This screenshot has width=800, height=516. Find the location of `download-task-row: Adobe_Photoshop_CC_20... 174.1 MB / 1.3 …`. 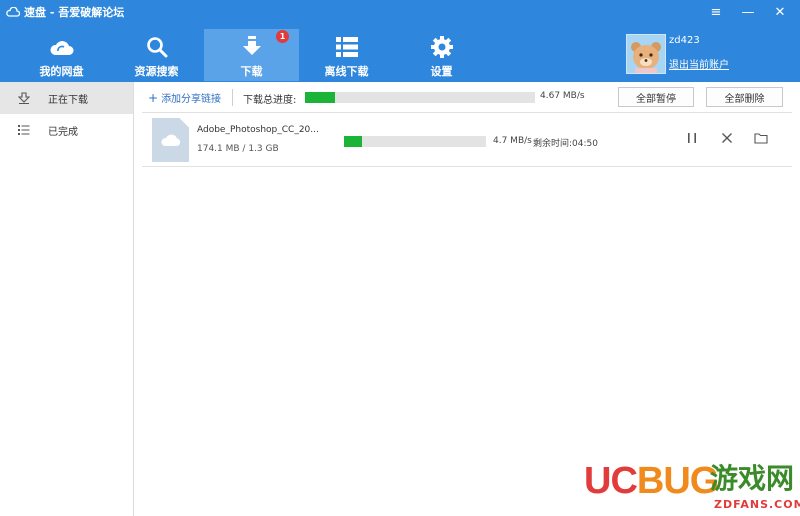

download-task-row: Adobe_Photoshop_CC_20... 174.1 MB / 1.3 … is located at coordinates (467, 140).